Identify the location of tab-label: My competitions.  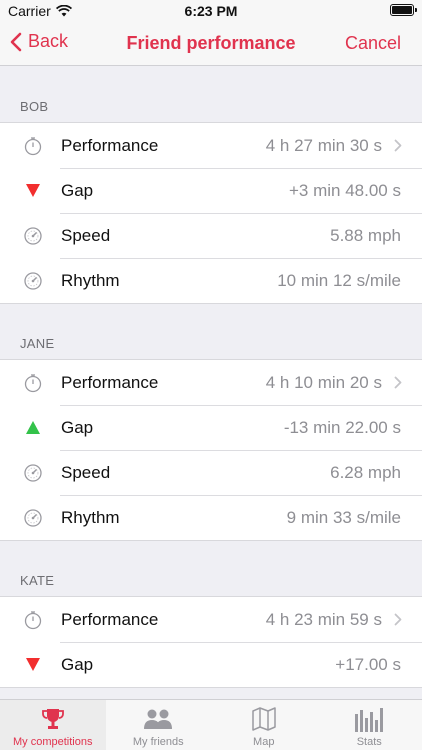
(53, 742).